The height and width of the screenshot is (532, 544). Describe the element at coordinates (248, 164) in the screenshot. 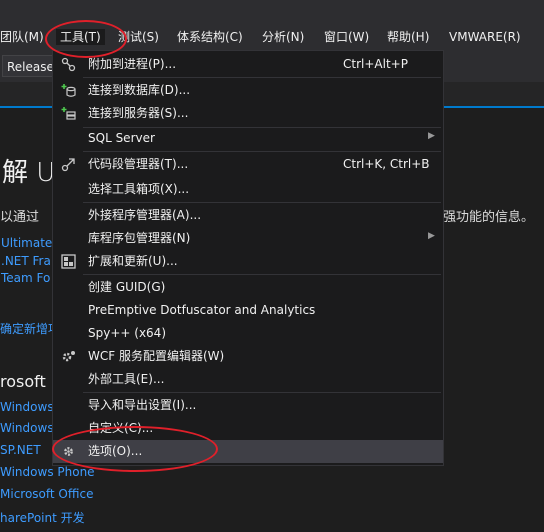

I see `menu-item-code-snippets: 代码段管理器(T)... Ctrl+K, Ctrl+B` at that location.